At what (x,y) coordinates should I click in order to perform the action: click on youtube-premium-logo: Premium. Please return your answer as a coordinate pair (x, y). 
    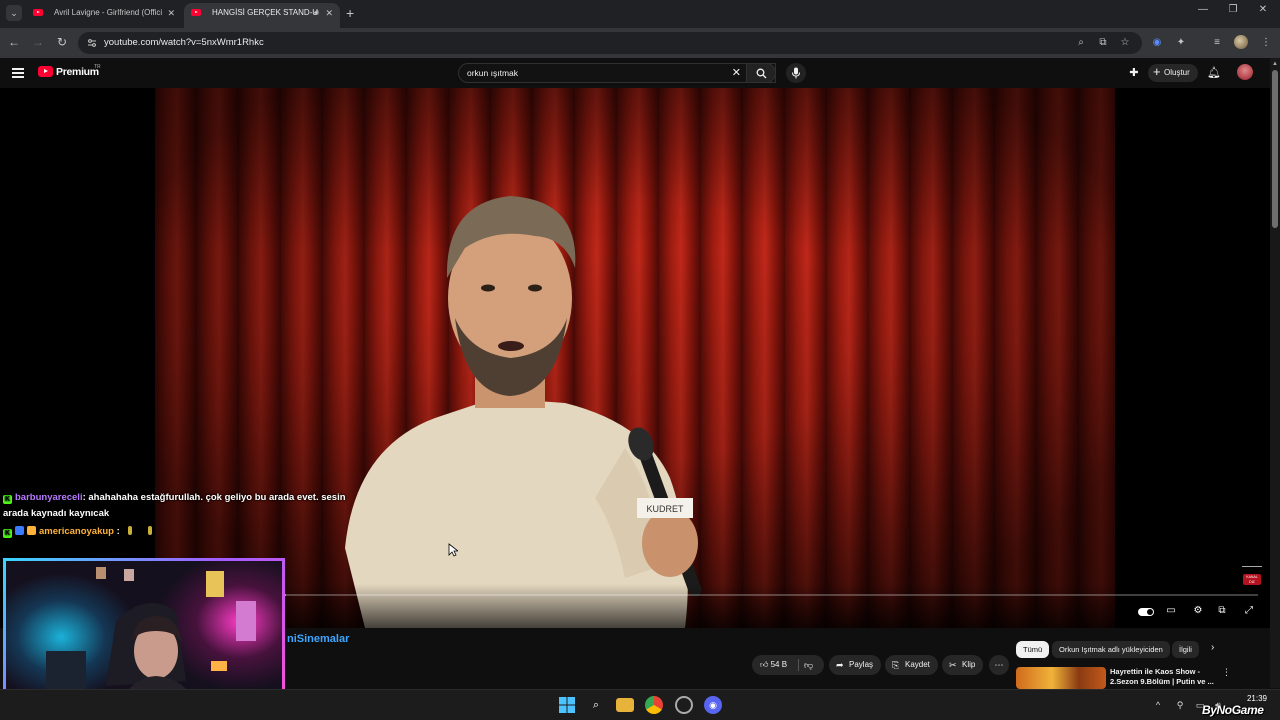
    Looking at the image, I should click on (77, 72).